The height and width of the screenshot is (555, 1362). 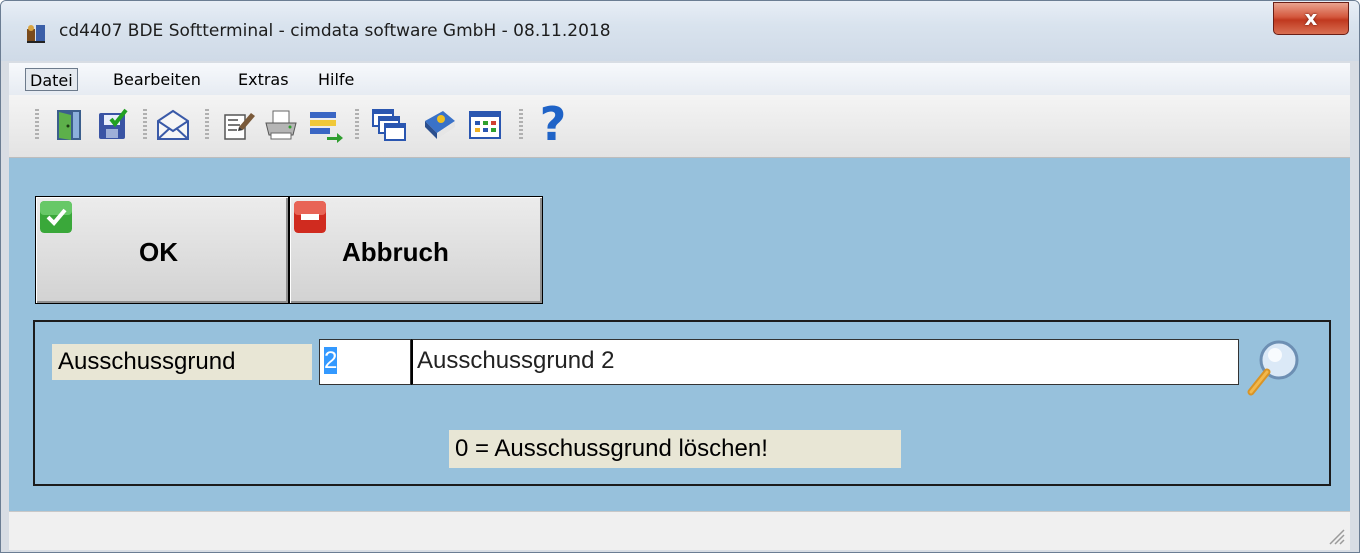 I want to click on exit-door-icon, so click(x=69, y=125).